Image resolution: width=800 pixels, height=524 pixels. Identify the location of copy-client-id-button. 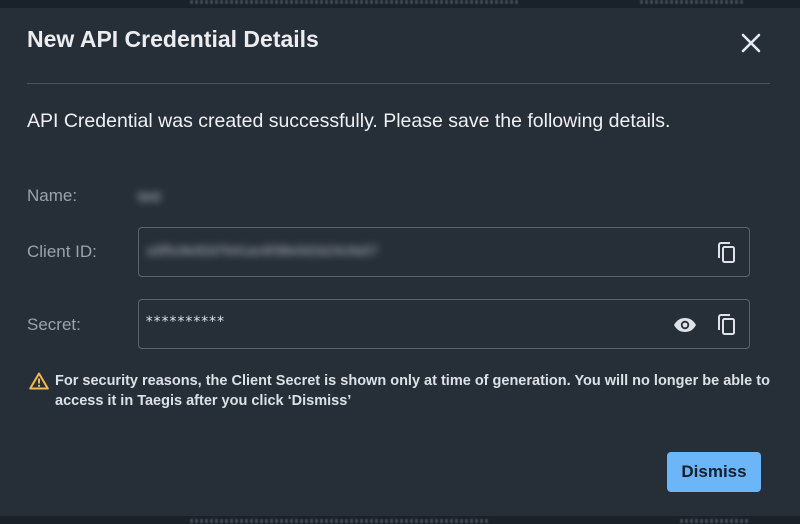
(726, 253).